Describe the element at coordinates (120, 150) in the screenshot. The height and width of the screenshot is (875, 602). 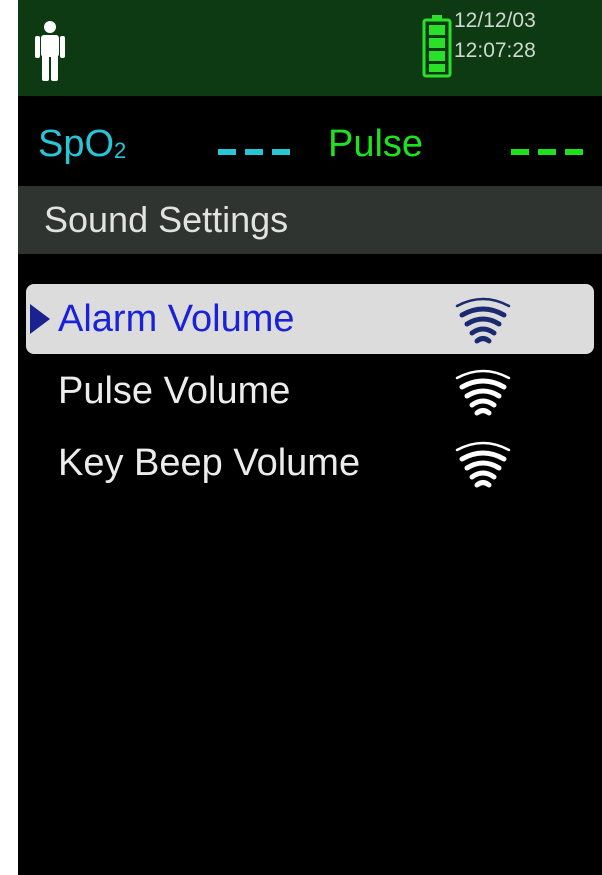
I see `spo2-subscript: 2` at that location.